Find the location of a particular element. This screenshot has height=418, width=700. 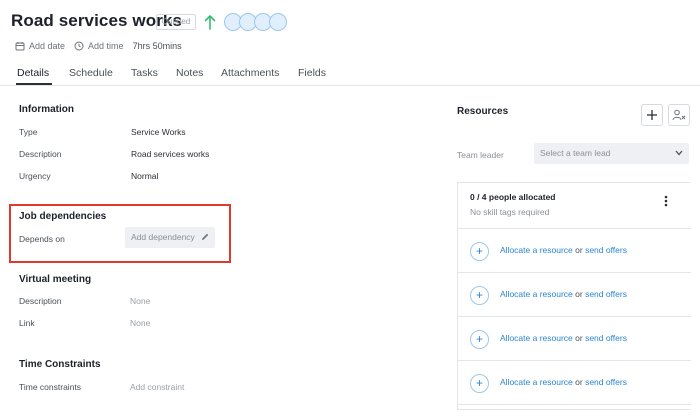

add-resource-button is located at coordinates (652, 115).